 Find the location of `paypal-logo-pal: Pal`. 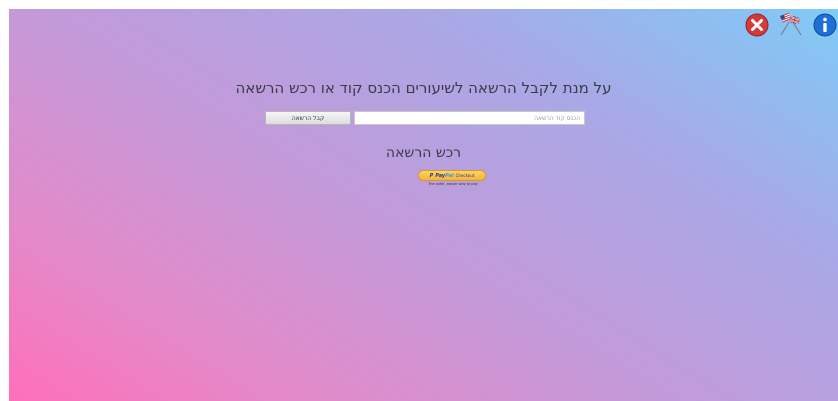

paypal-logo-pal: Pal is located at coordinates (449, 175).